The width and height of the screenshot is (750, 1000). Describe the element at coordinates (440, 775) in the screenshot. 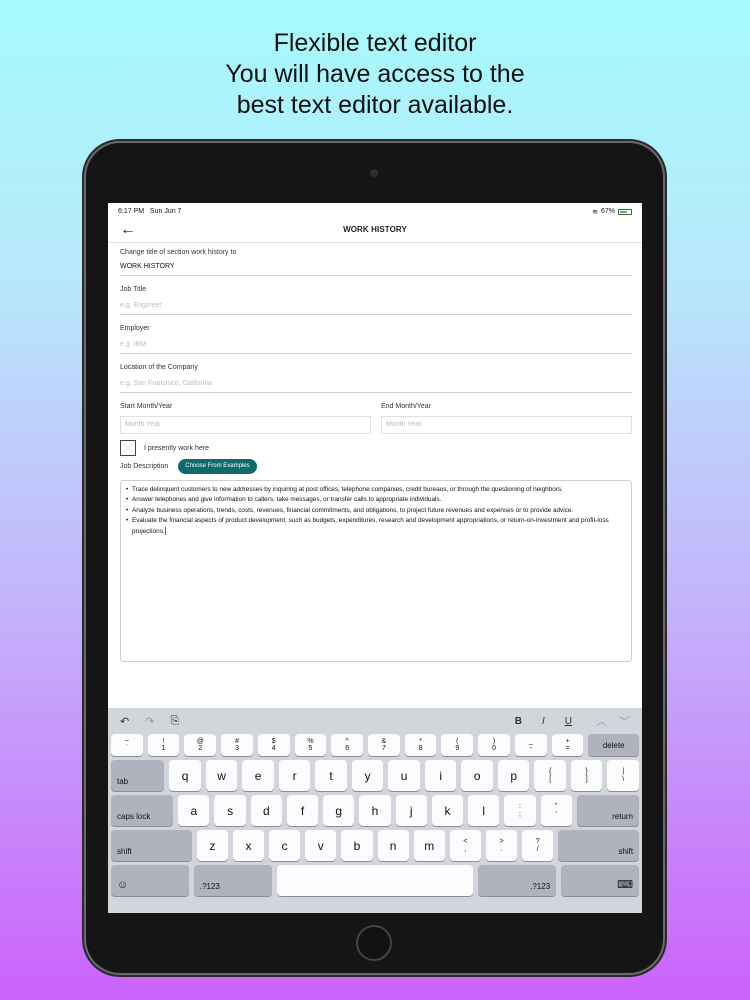

I see `key-i: i` at that location.